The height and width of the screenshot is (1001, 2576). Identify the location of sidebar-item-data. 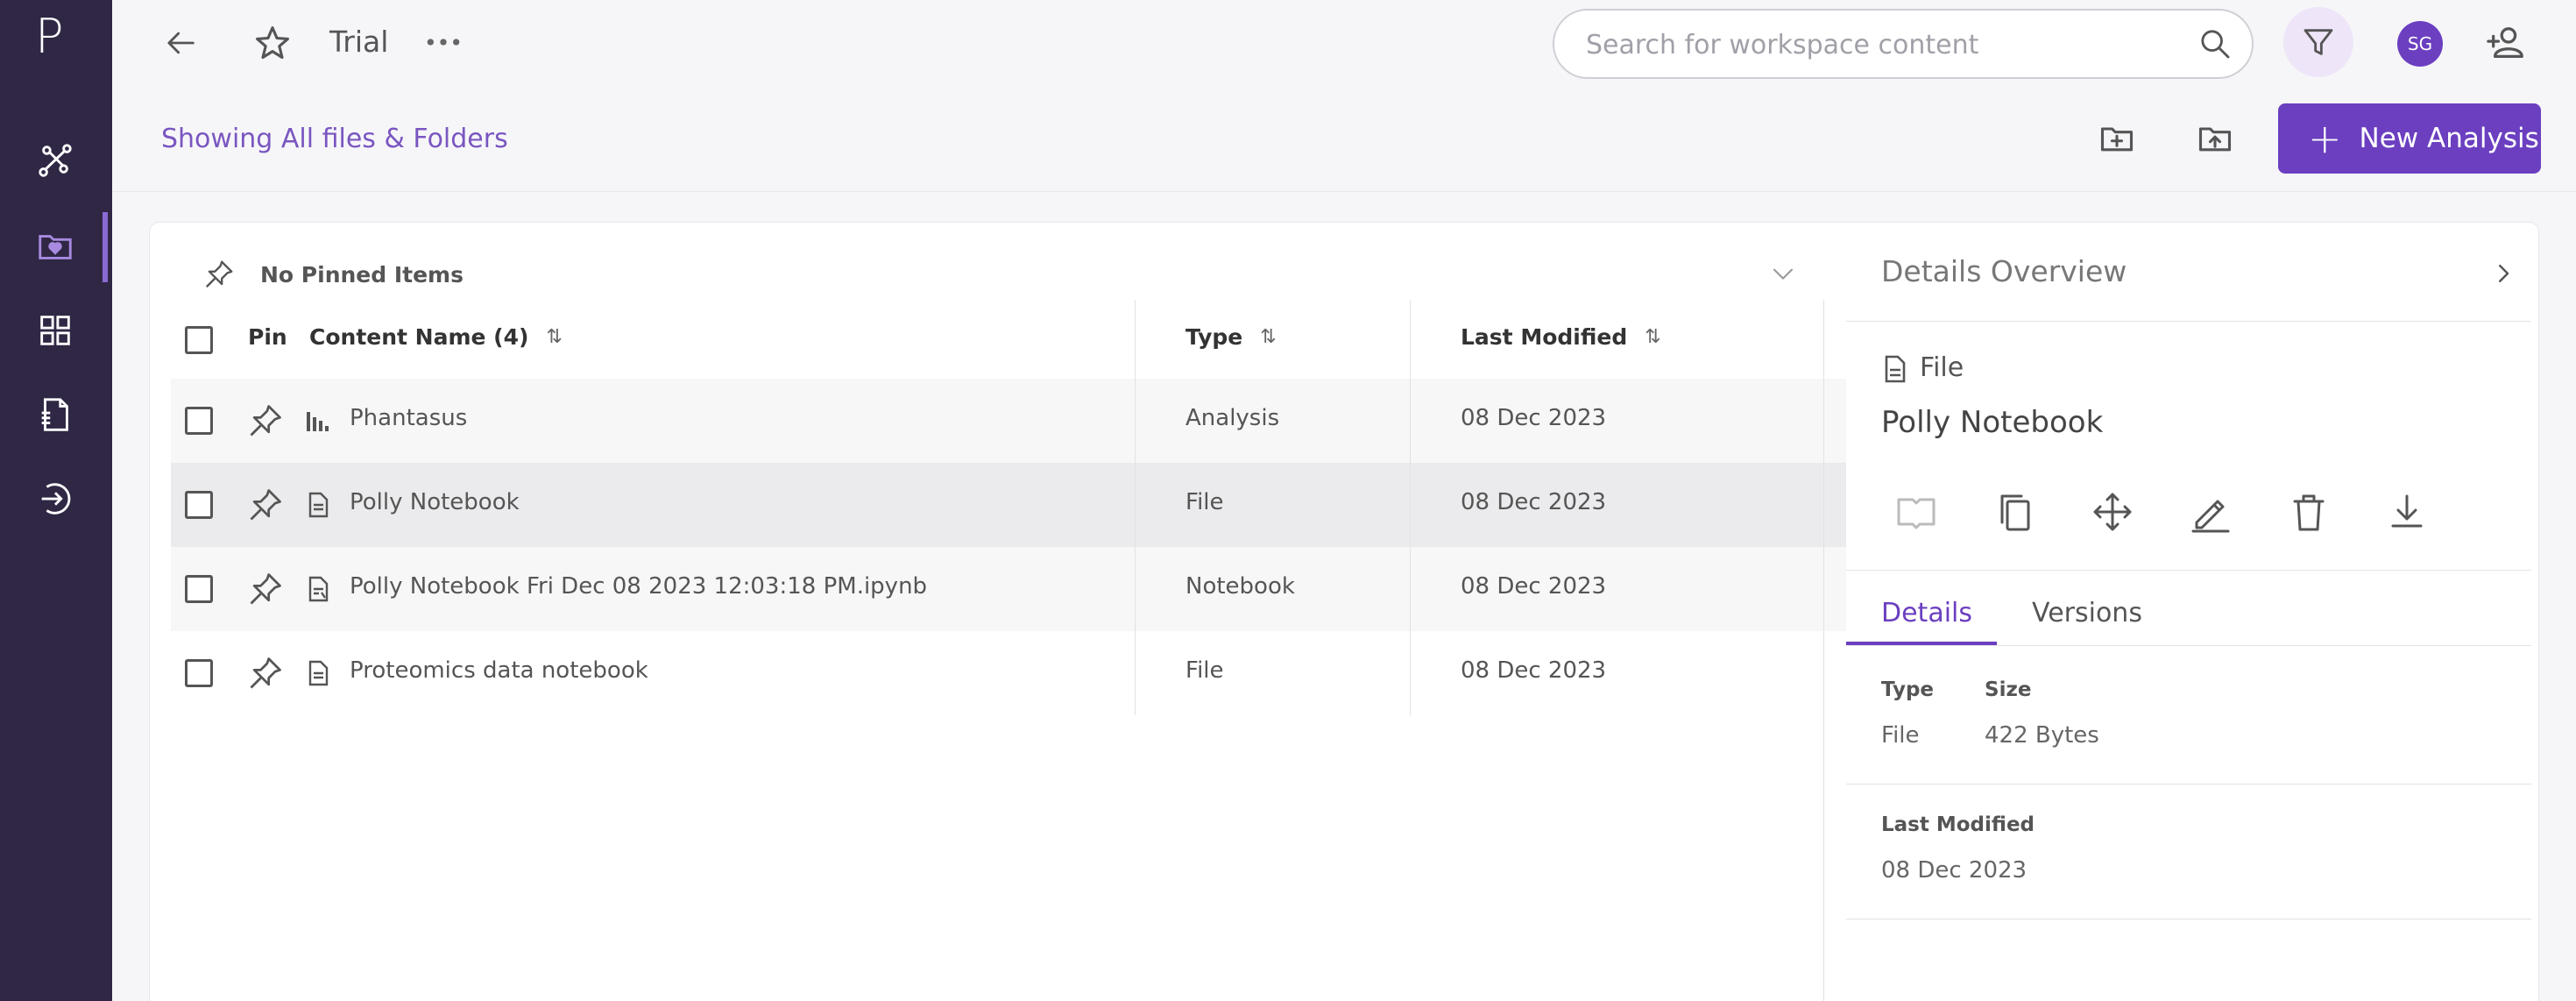
(55, 414).